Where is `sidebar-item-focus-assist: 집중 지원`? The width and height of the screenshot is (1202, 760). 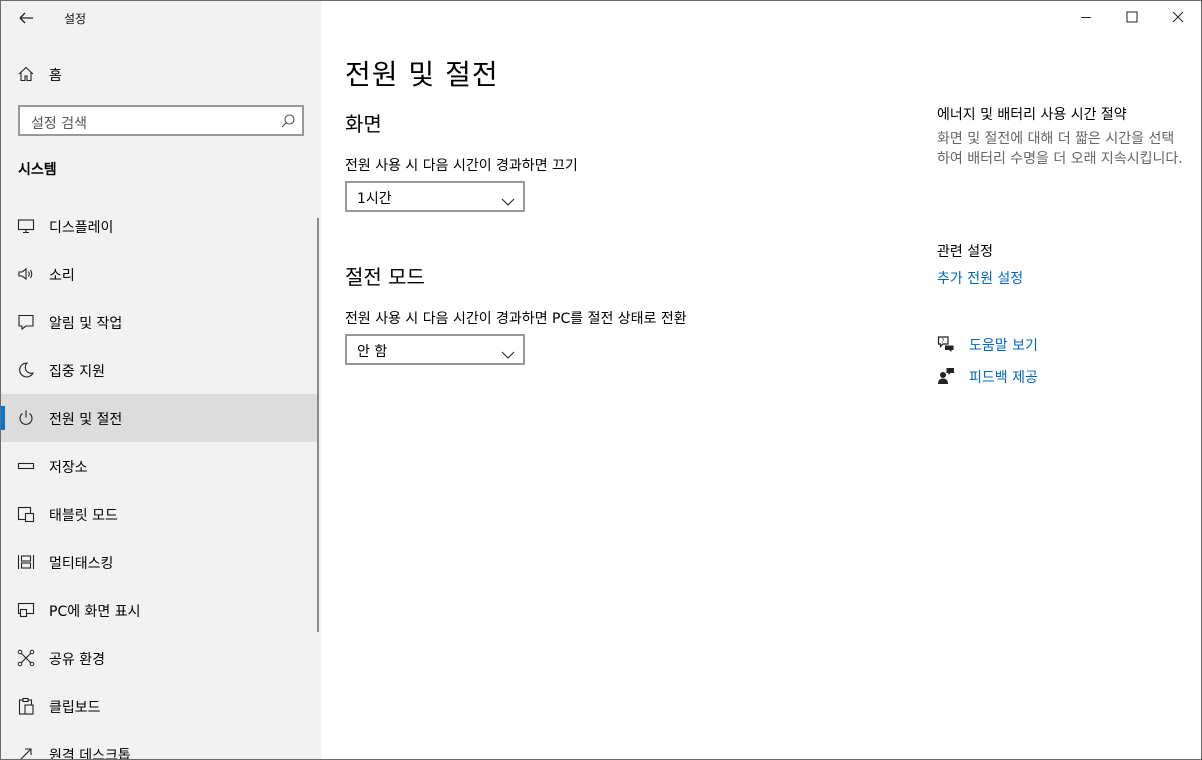 sidebar-item-focus-assist: 집중 지원 is located at coordinates (159, 370).